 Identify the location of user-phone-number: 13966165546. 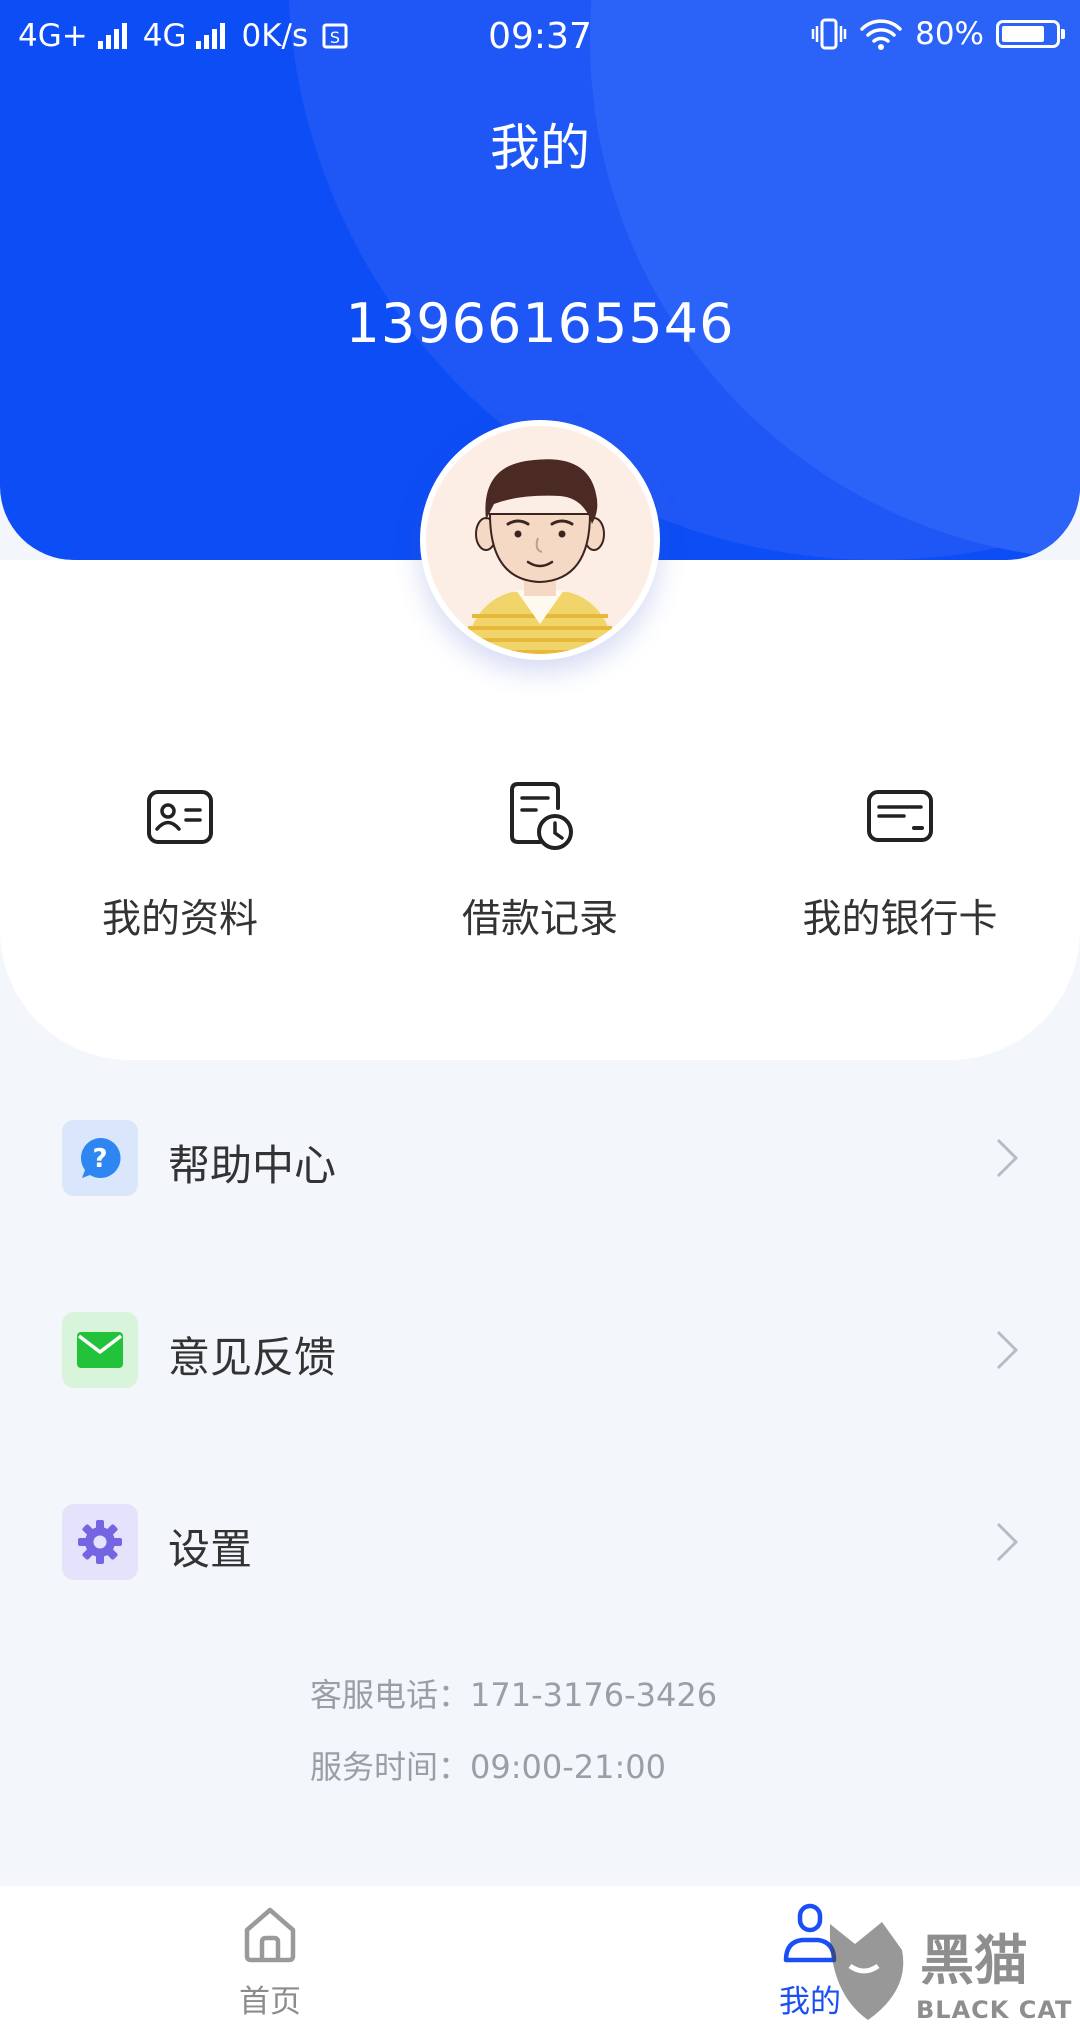
(540, 323).